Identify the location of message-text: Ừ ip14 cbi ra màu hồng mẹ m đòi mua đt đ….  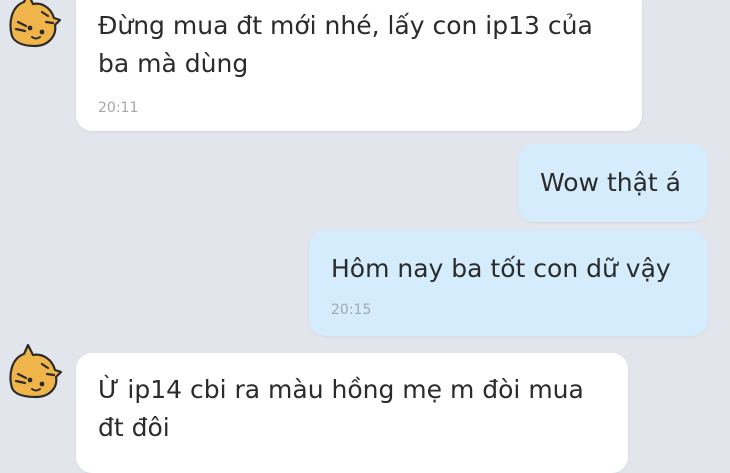
(341, 409).